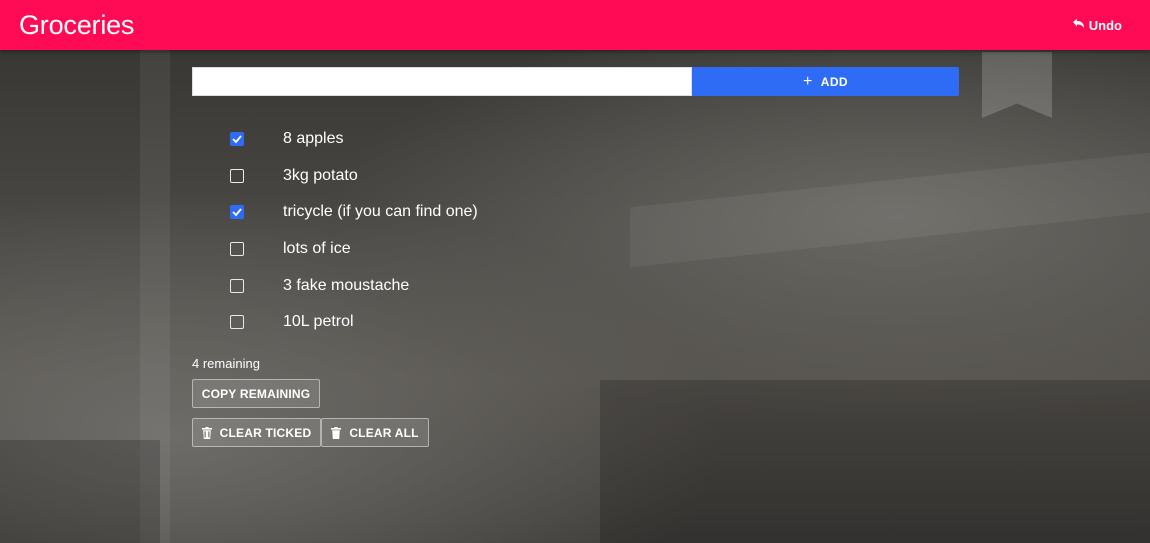 This screenshot has height=543, width=1150. I want to click on list-item: 10L petrol, so click(530, 322).